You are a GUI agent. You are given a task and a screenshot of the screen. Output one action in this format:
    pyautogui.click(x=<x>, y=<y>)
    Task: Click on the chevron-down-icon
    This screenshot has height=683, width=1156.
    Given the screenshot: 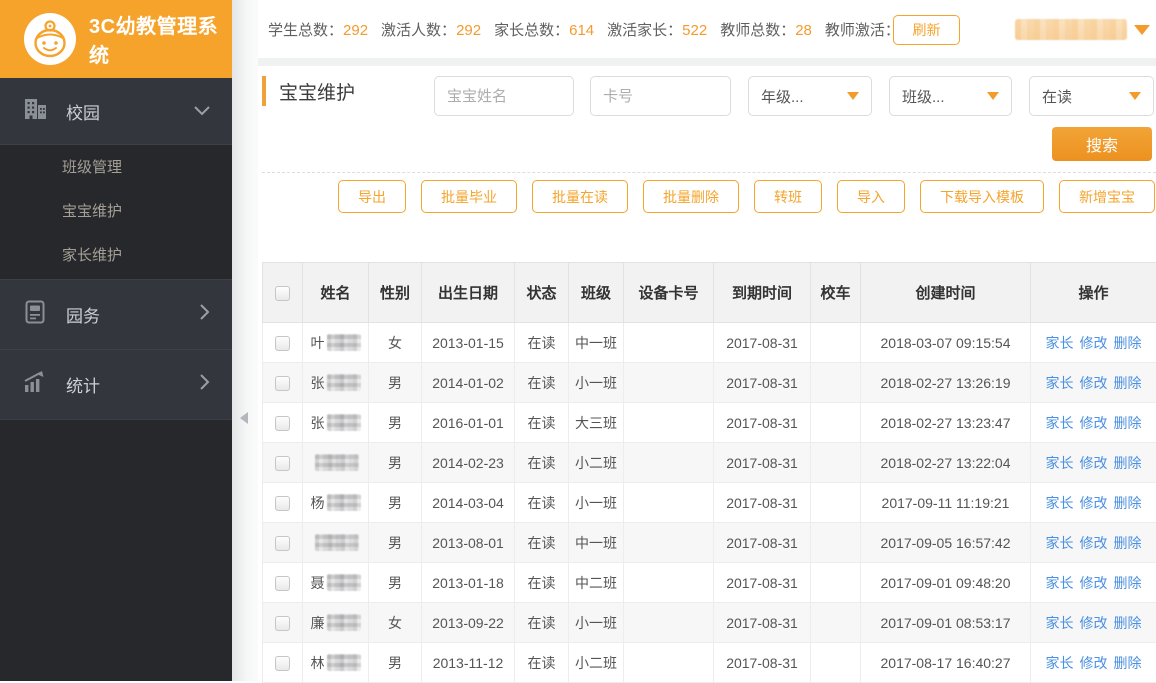 What is the action you would take?
    pyautogui.click(x=202, y=111)
    